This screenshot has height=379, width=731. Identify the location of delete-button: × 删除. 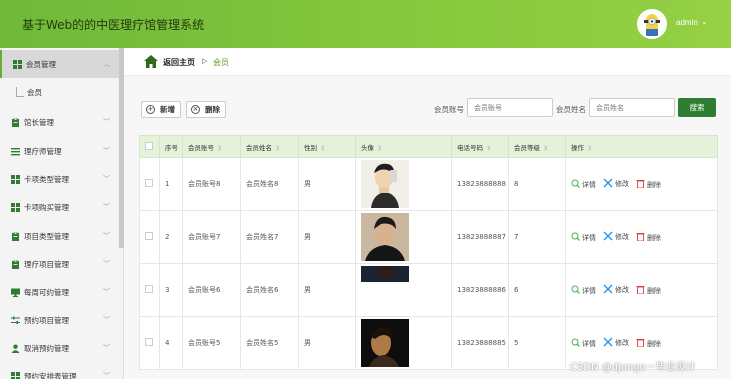
(206, 109).